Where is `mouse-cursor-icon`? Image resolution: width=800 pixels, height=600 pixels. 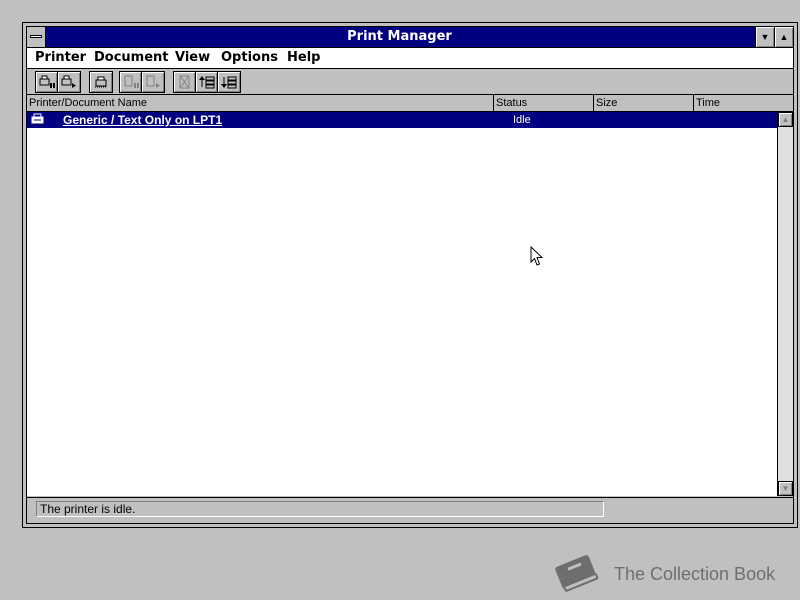 mouse-cursor-icon is located at coordinates (537, 256).